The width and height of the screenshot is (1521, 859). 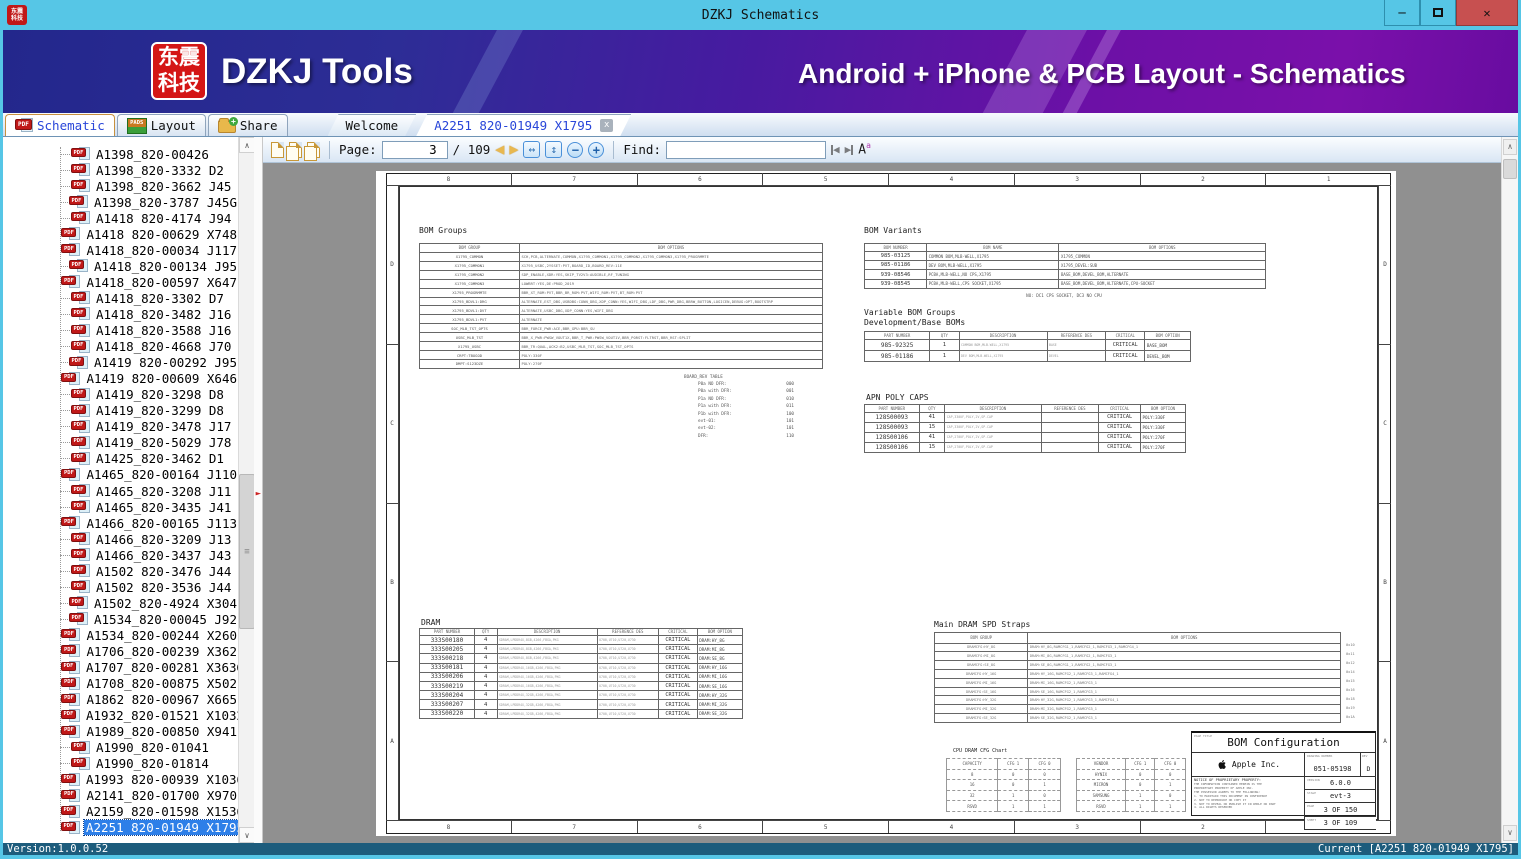 What do you see at coordinates (1510, 169) in the screenshot?
I see `viewer-scrollbar-thumb` at bounding box center [1510, 169].